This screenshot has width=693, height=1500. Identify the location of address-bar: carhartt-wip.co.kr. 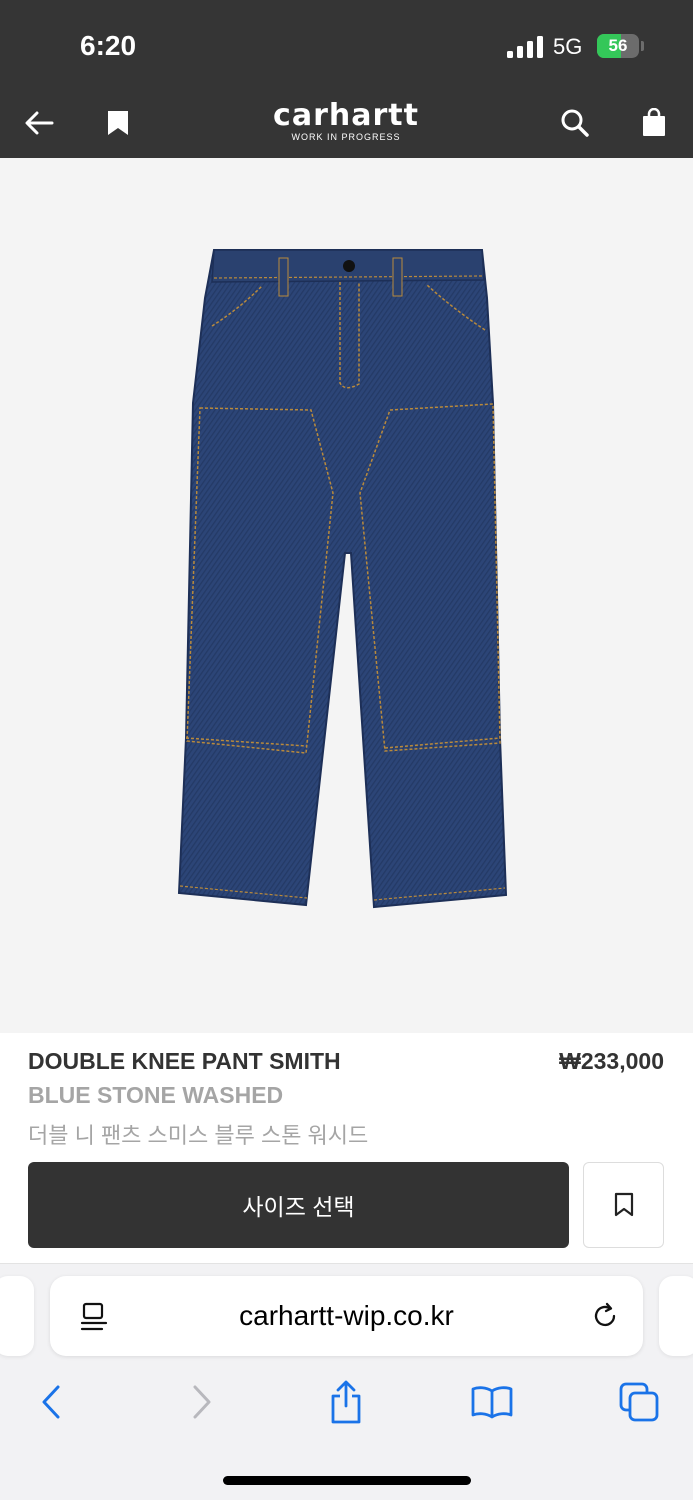
(346, 1316).